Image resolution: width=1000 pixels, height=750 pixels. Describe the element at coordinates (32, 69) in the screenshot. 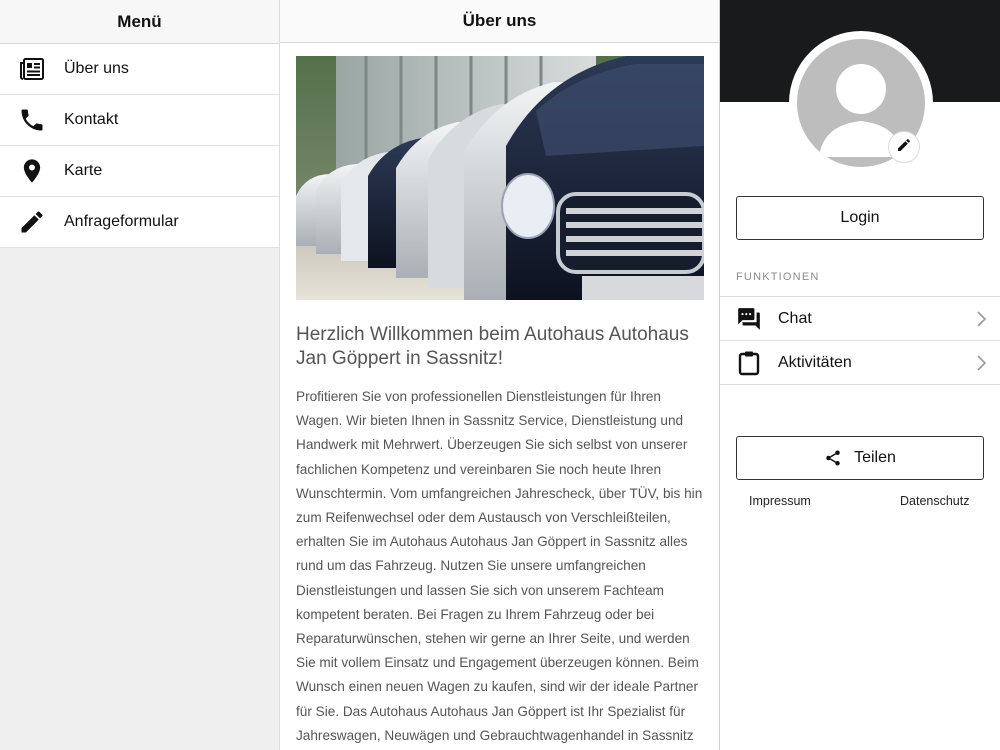

I see `newspaper-icon` at that location.